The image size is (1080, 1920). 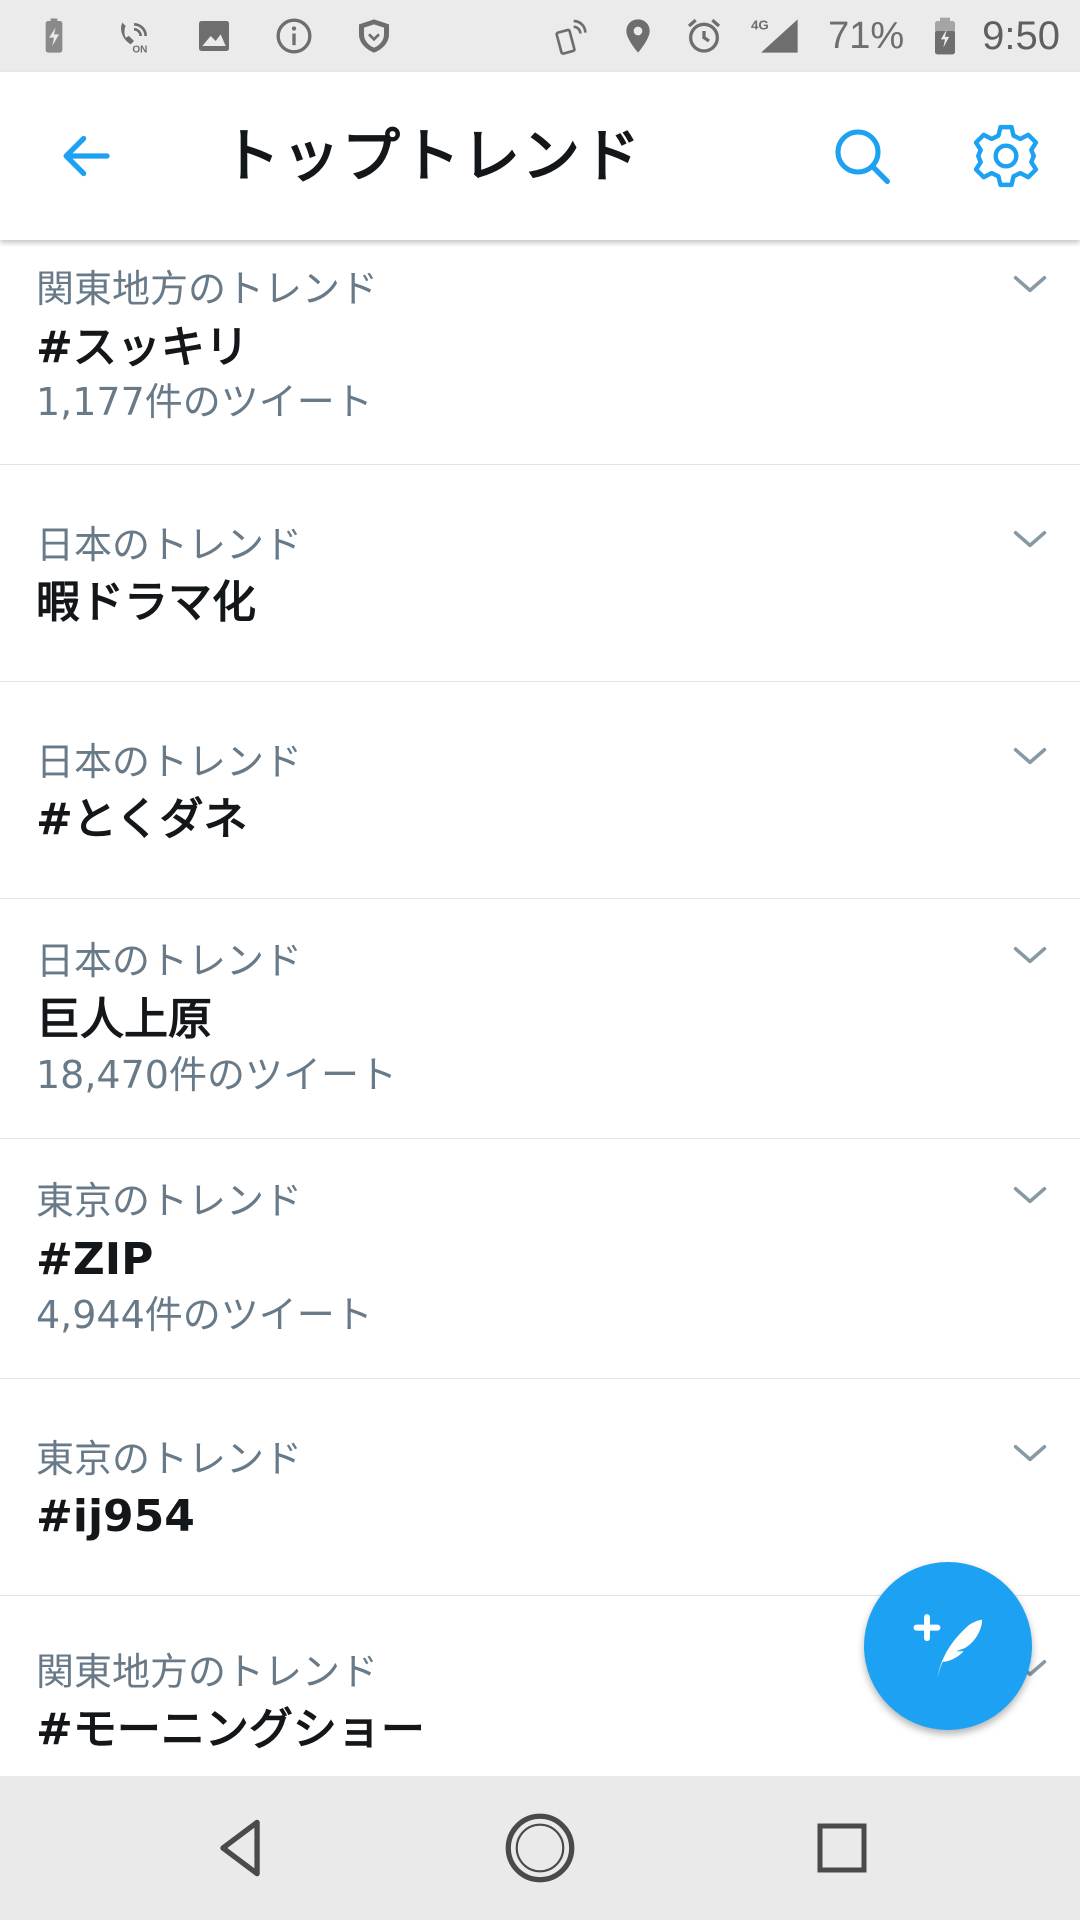 What do you see at coordinates (540, 36) in the screenshot?
I see `status-bar: ON 4G 71% 9:50` at bounding box center [540, 36].